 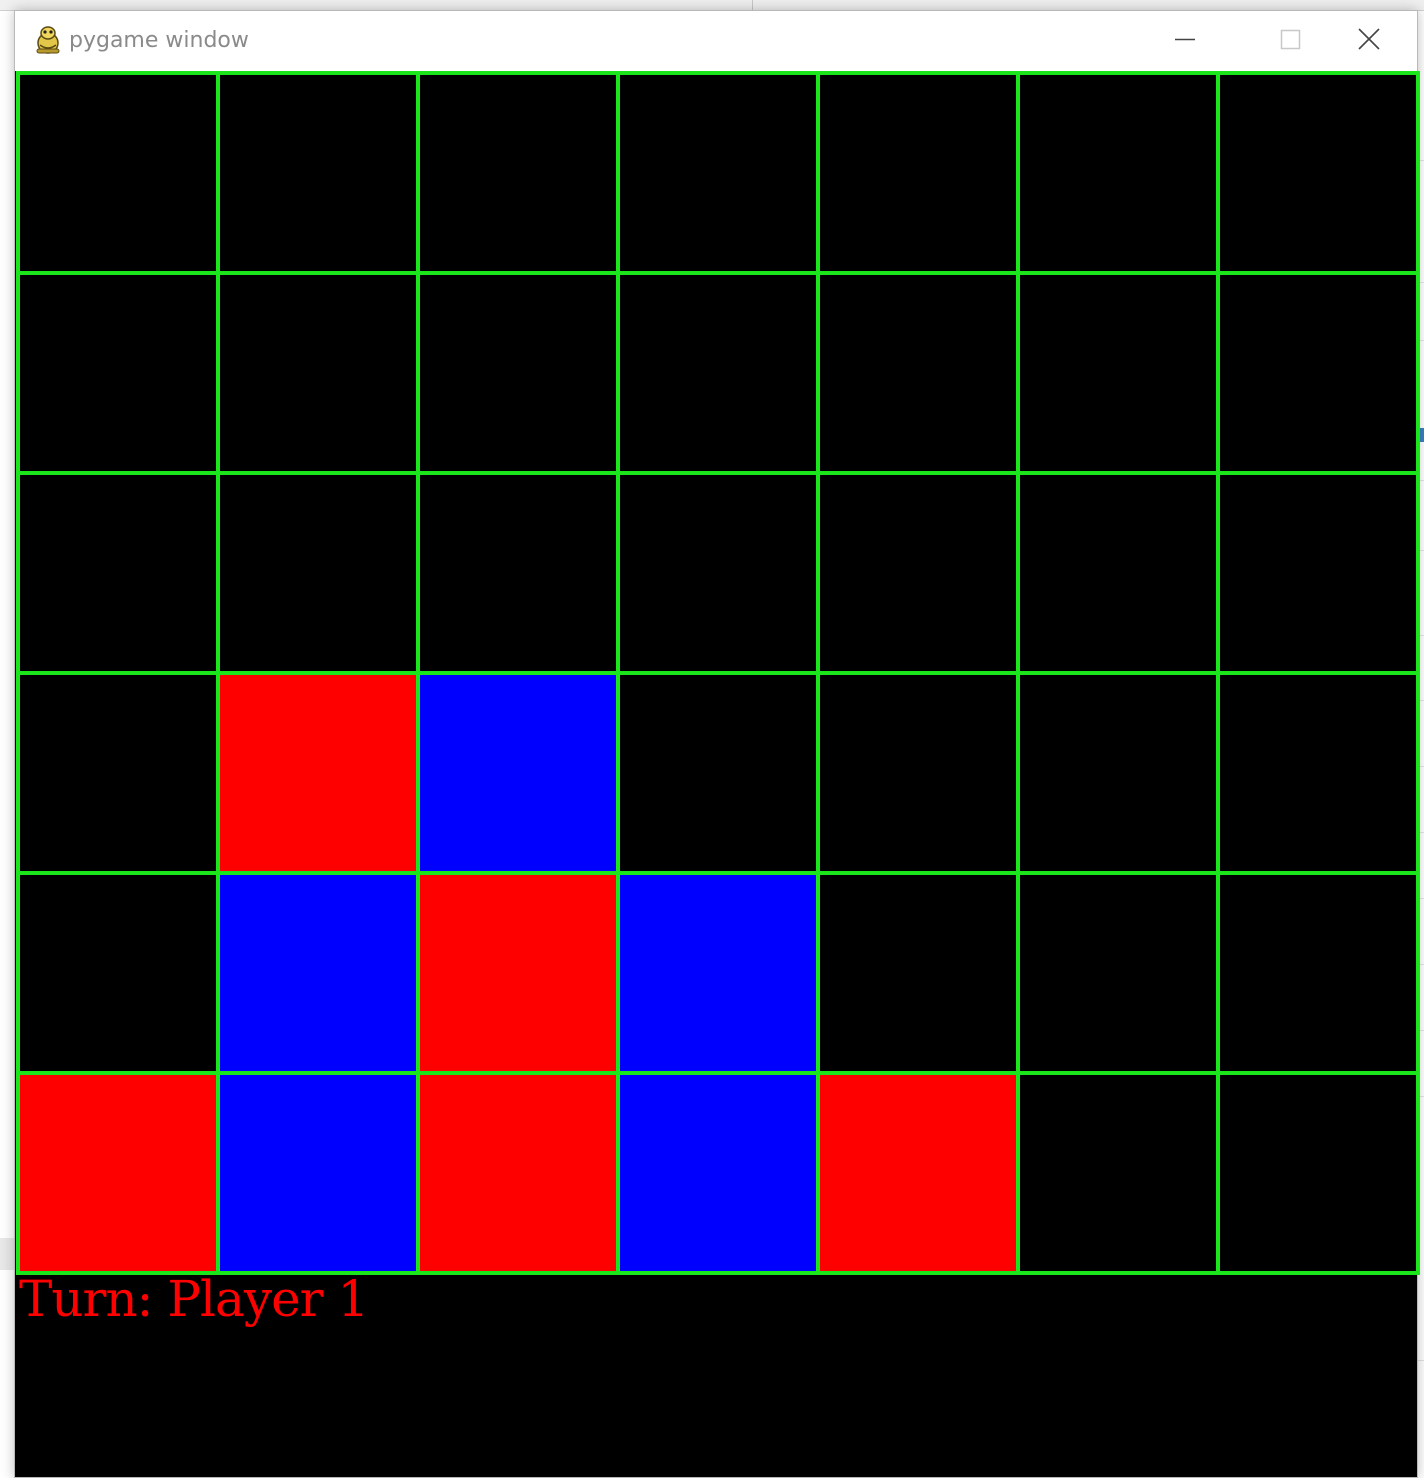 I want to click on pygame-snake-icon, so click(x=48, y=40).